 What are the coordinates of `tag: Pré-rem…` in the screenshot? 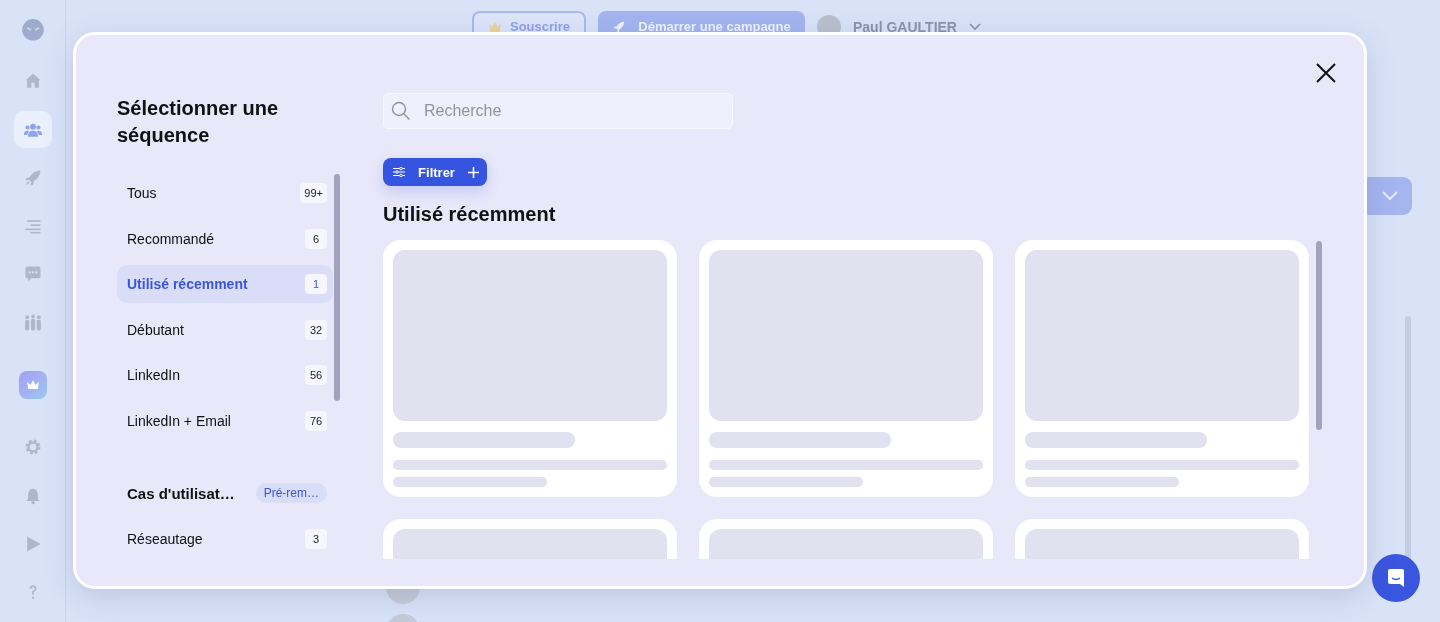 It's located at (291, 493).